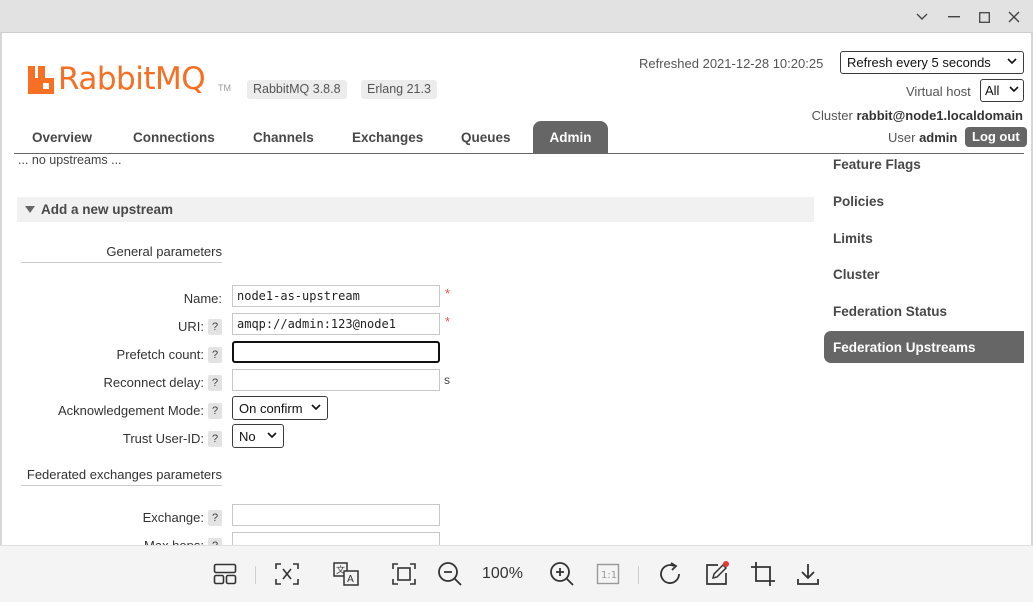 This screenshot has height=602, width=1033. Describe the element at coordinates (404, 574) in the screenshot. I see `fit-screen-icon` at that location.